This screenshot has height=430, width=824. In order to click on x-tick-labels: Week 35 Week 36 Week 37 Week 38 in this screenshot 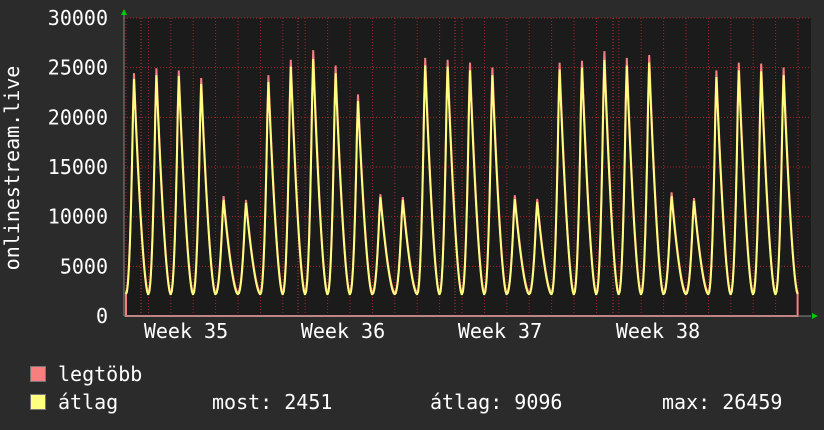, I will do `click(422, 331)`.